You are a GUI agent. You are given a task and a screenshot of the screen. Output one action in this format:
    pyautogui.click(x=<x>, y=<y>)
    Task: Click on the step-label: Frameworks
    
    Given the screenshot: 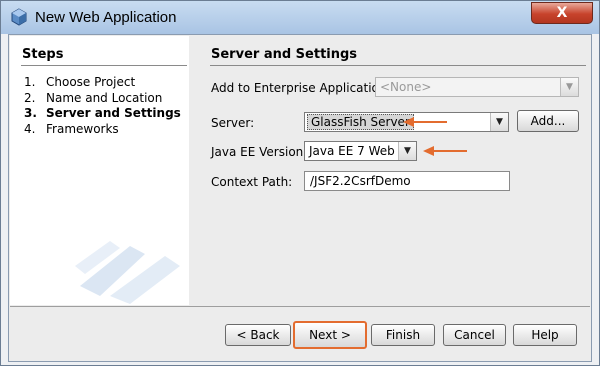 What is the action you would take?
    pyautogui.click(x=82, y=129)
    